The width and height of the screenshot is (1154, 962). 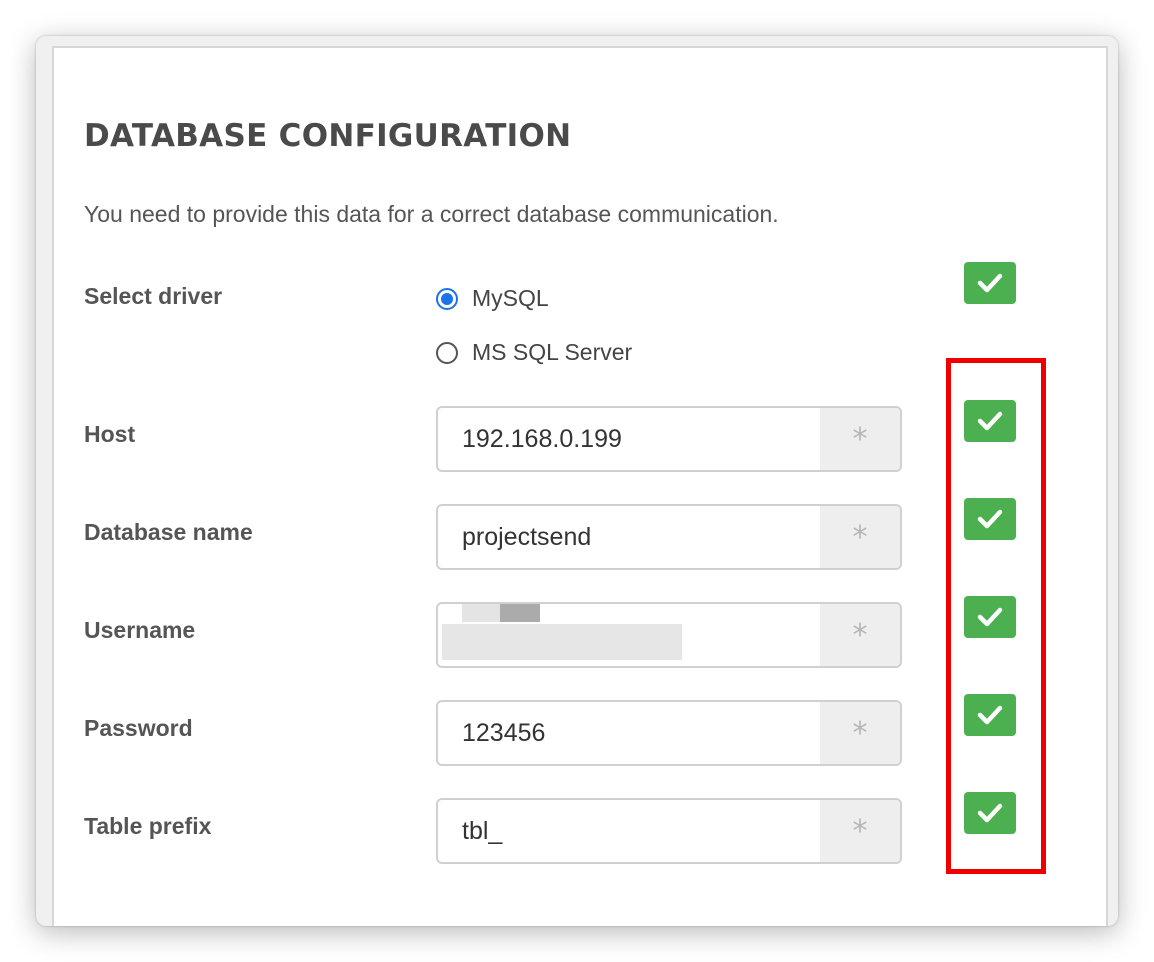 I want to click on table-prefix-input-group: *, so click(x=669, y=831).